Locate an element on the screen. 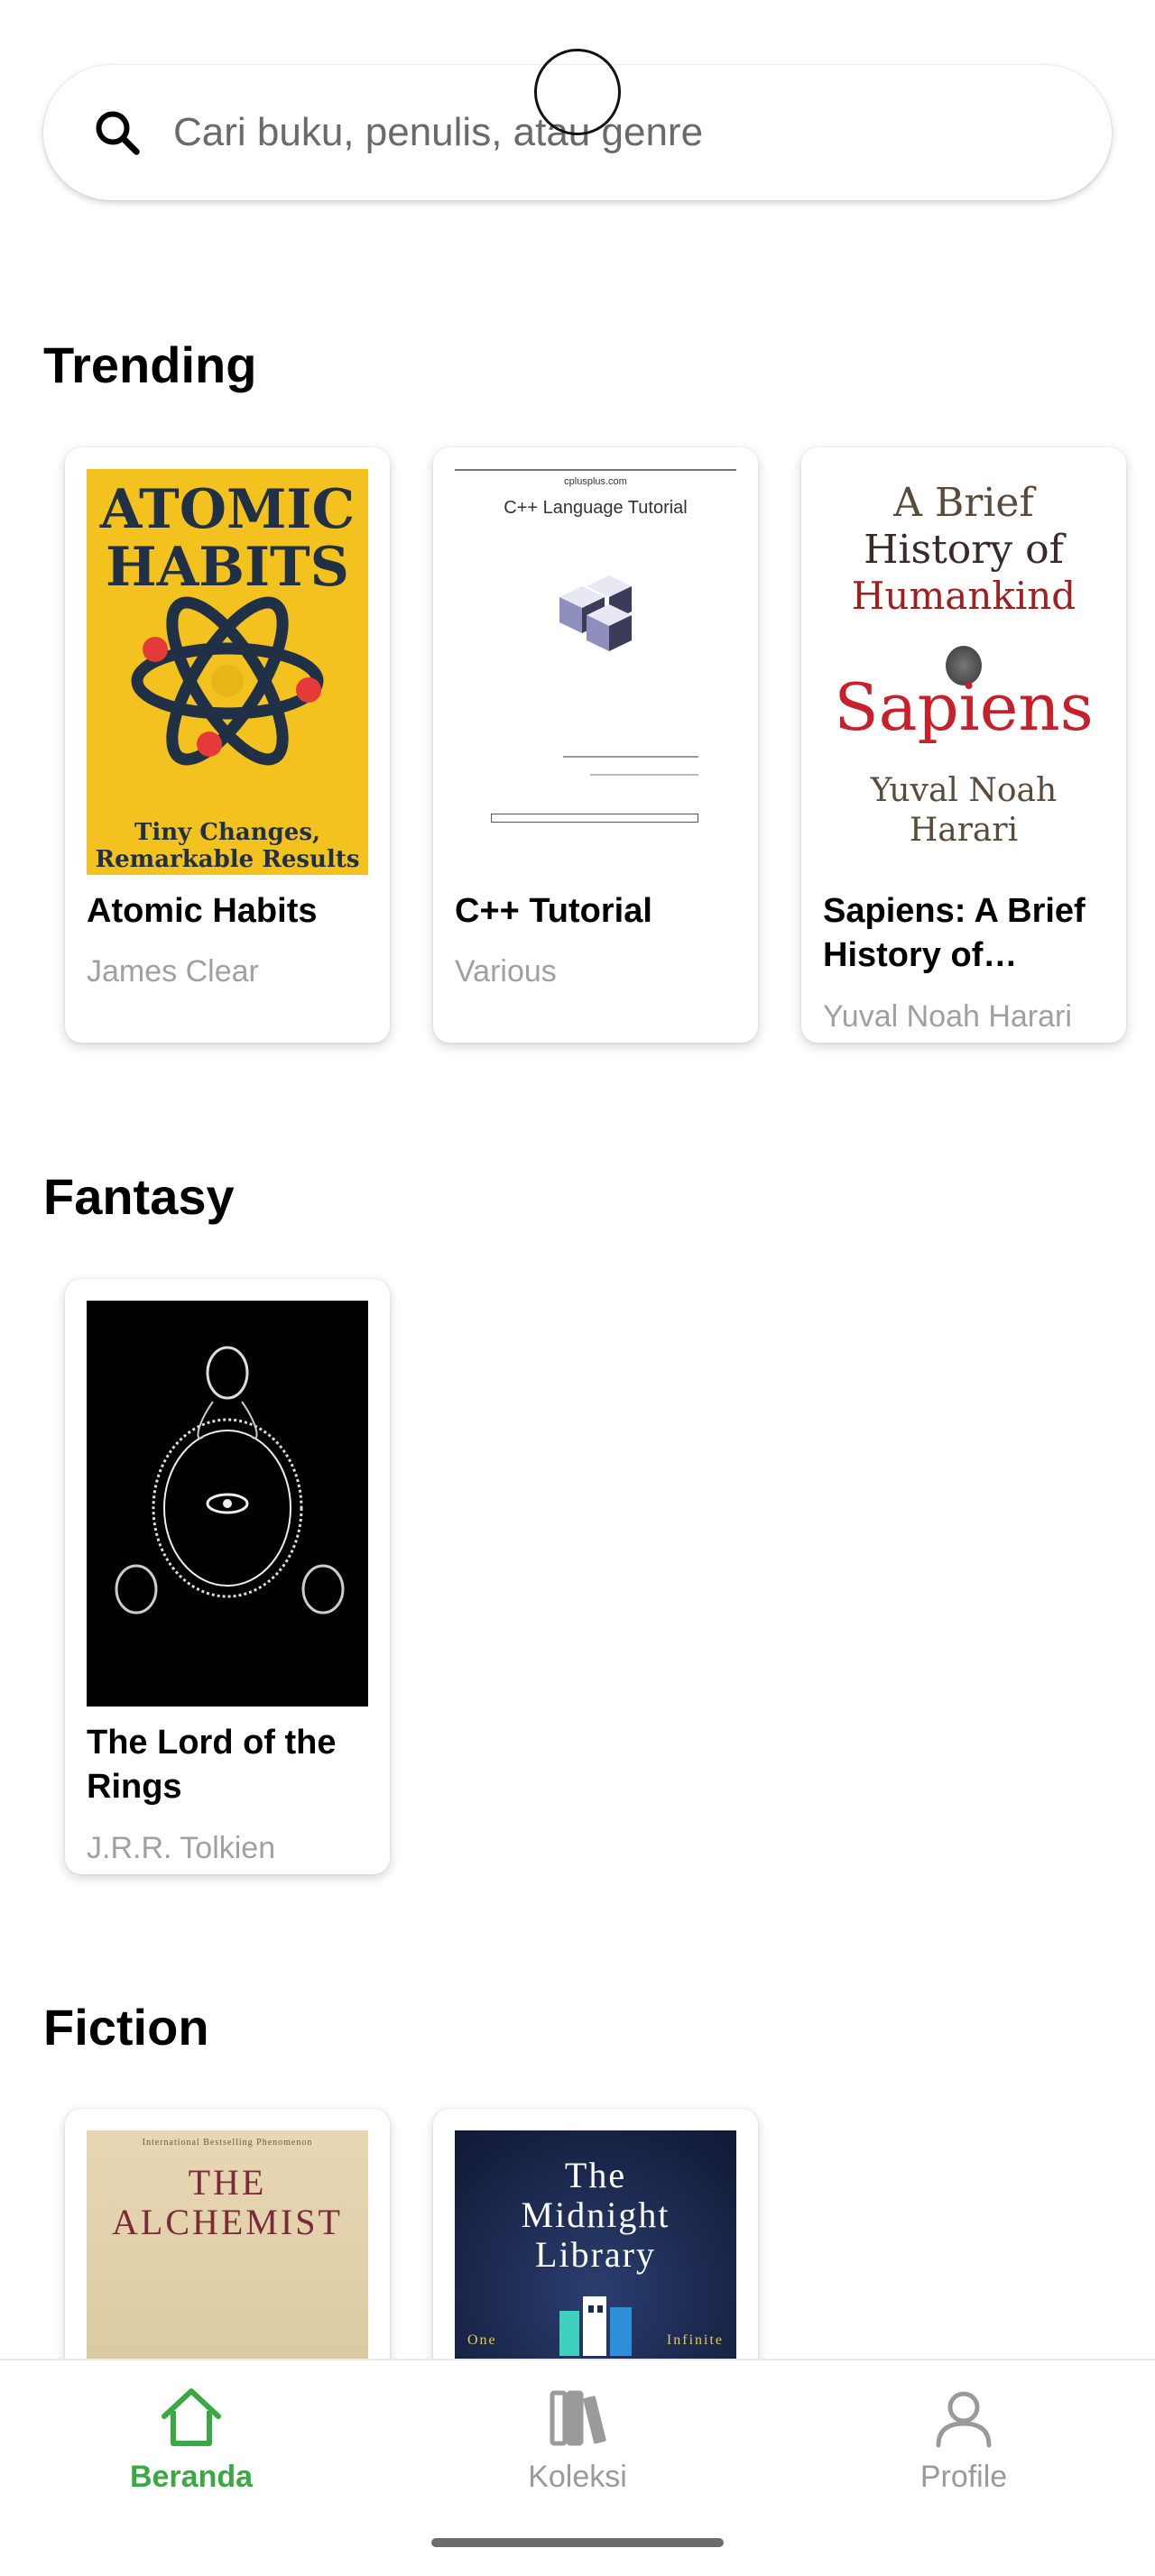 This screenshot has width=1155, height=2576. books-icon is located at coordinates (578, 2418).